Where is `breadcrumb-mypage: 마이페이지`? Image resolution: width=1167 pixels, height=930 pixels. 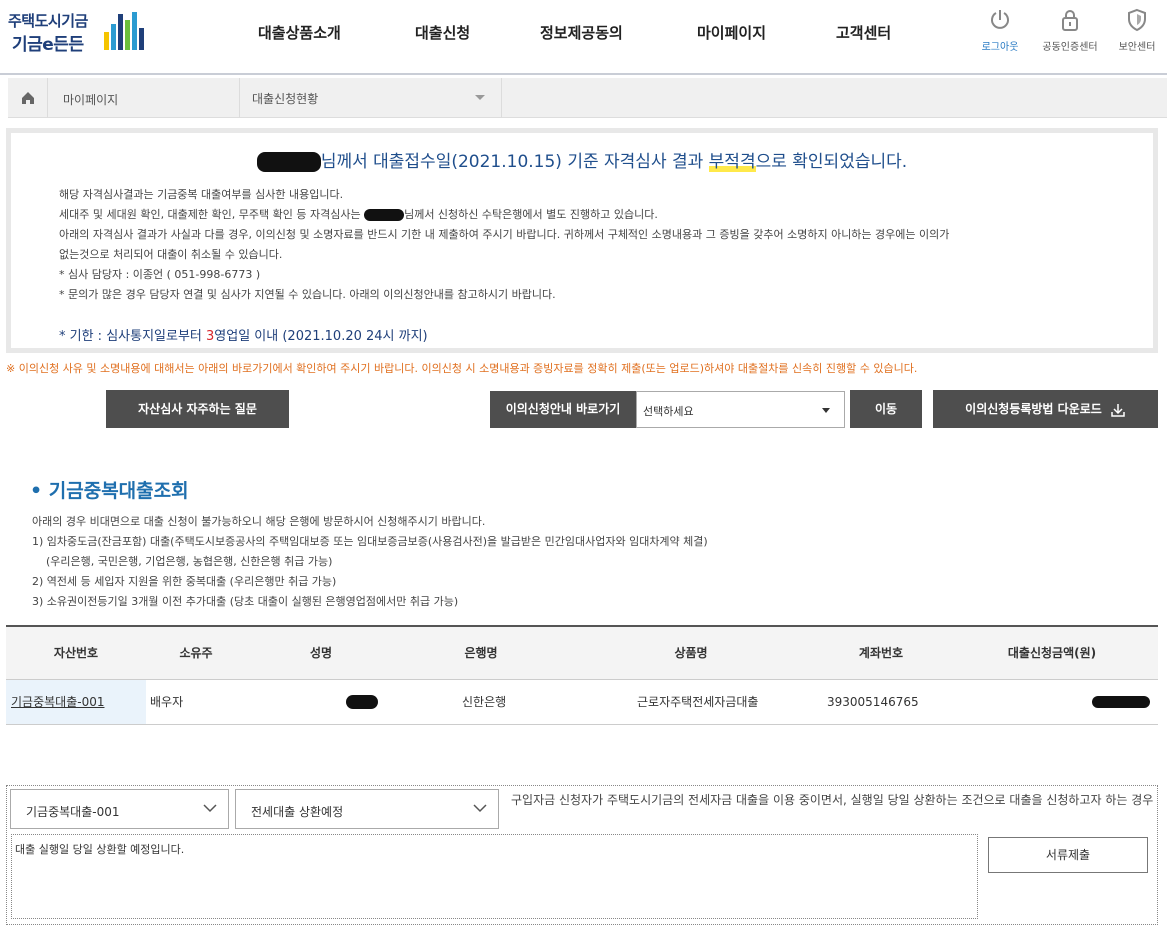
breadcrumb-mypage: 마이페이지 is located at coordinates (144, 98).